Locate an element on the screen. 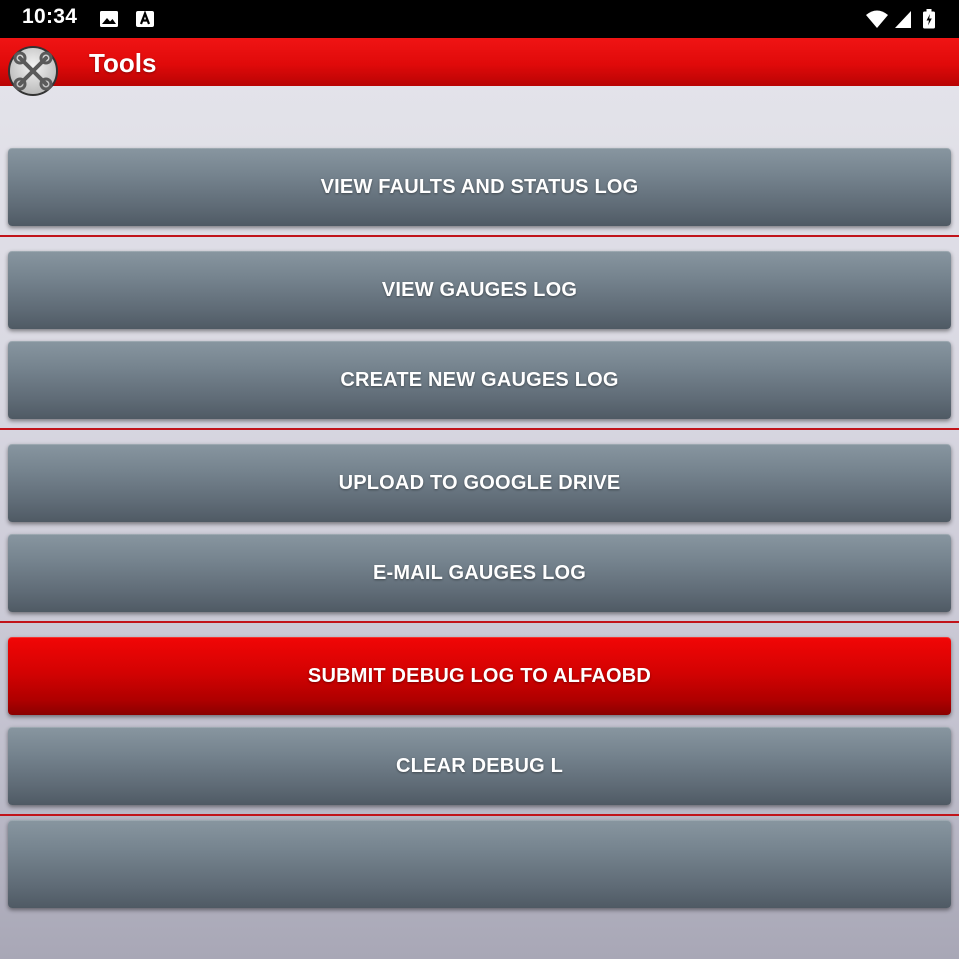 The height and width of the screenshot is (959, 959). crossed-wrenches-logo-icon is located at coordinates (33, 71).